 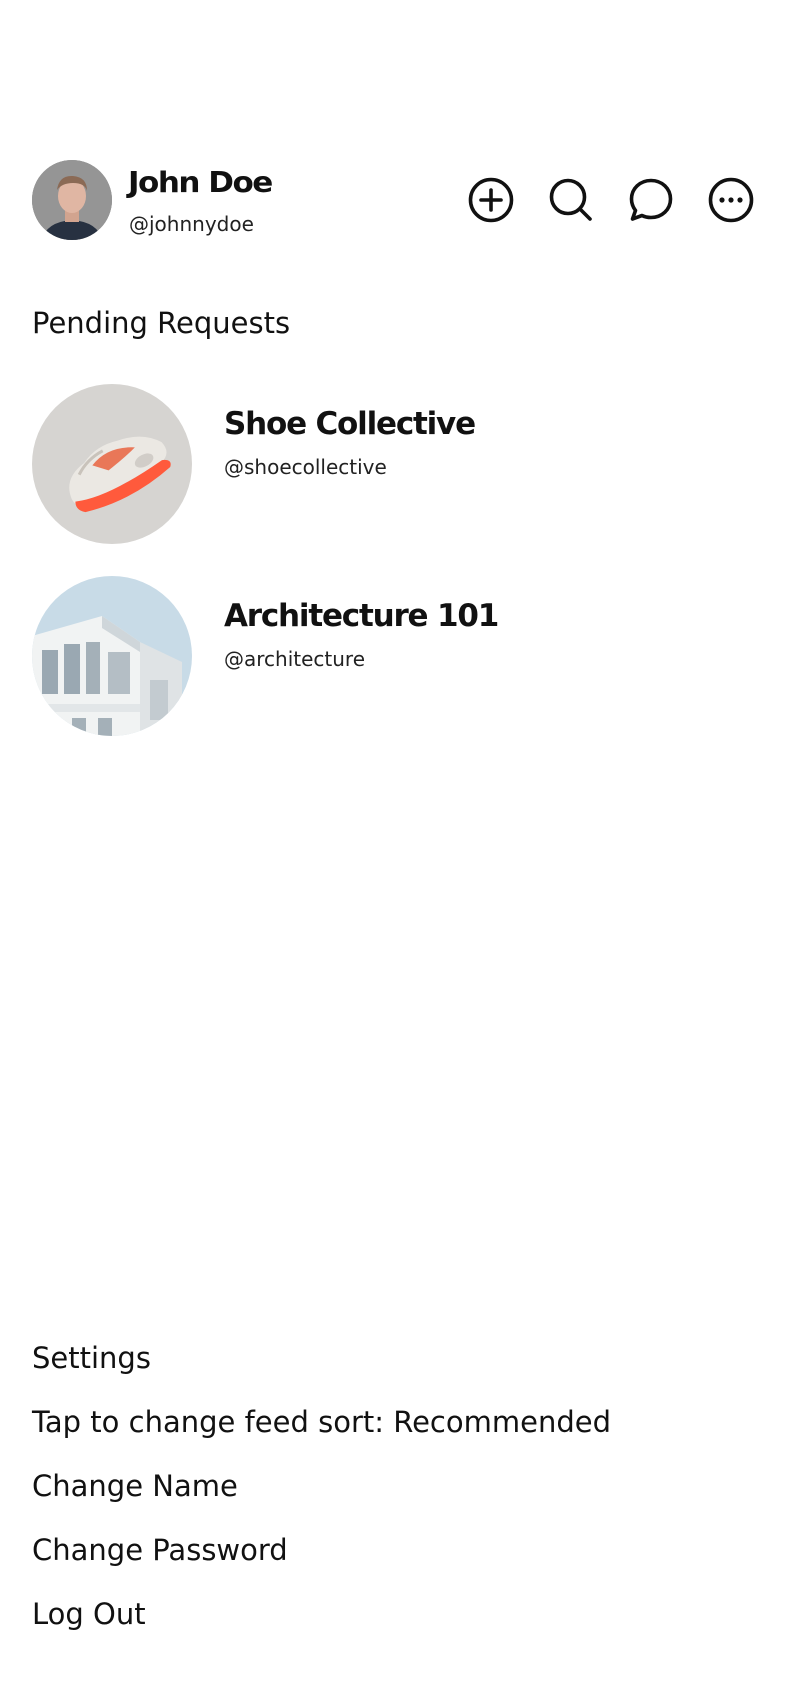 I want to click on plus-circle-icon, so click(x=491, y=200).